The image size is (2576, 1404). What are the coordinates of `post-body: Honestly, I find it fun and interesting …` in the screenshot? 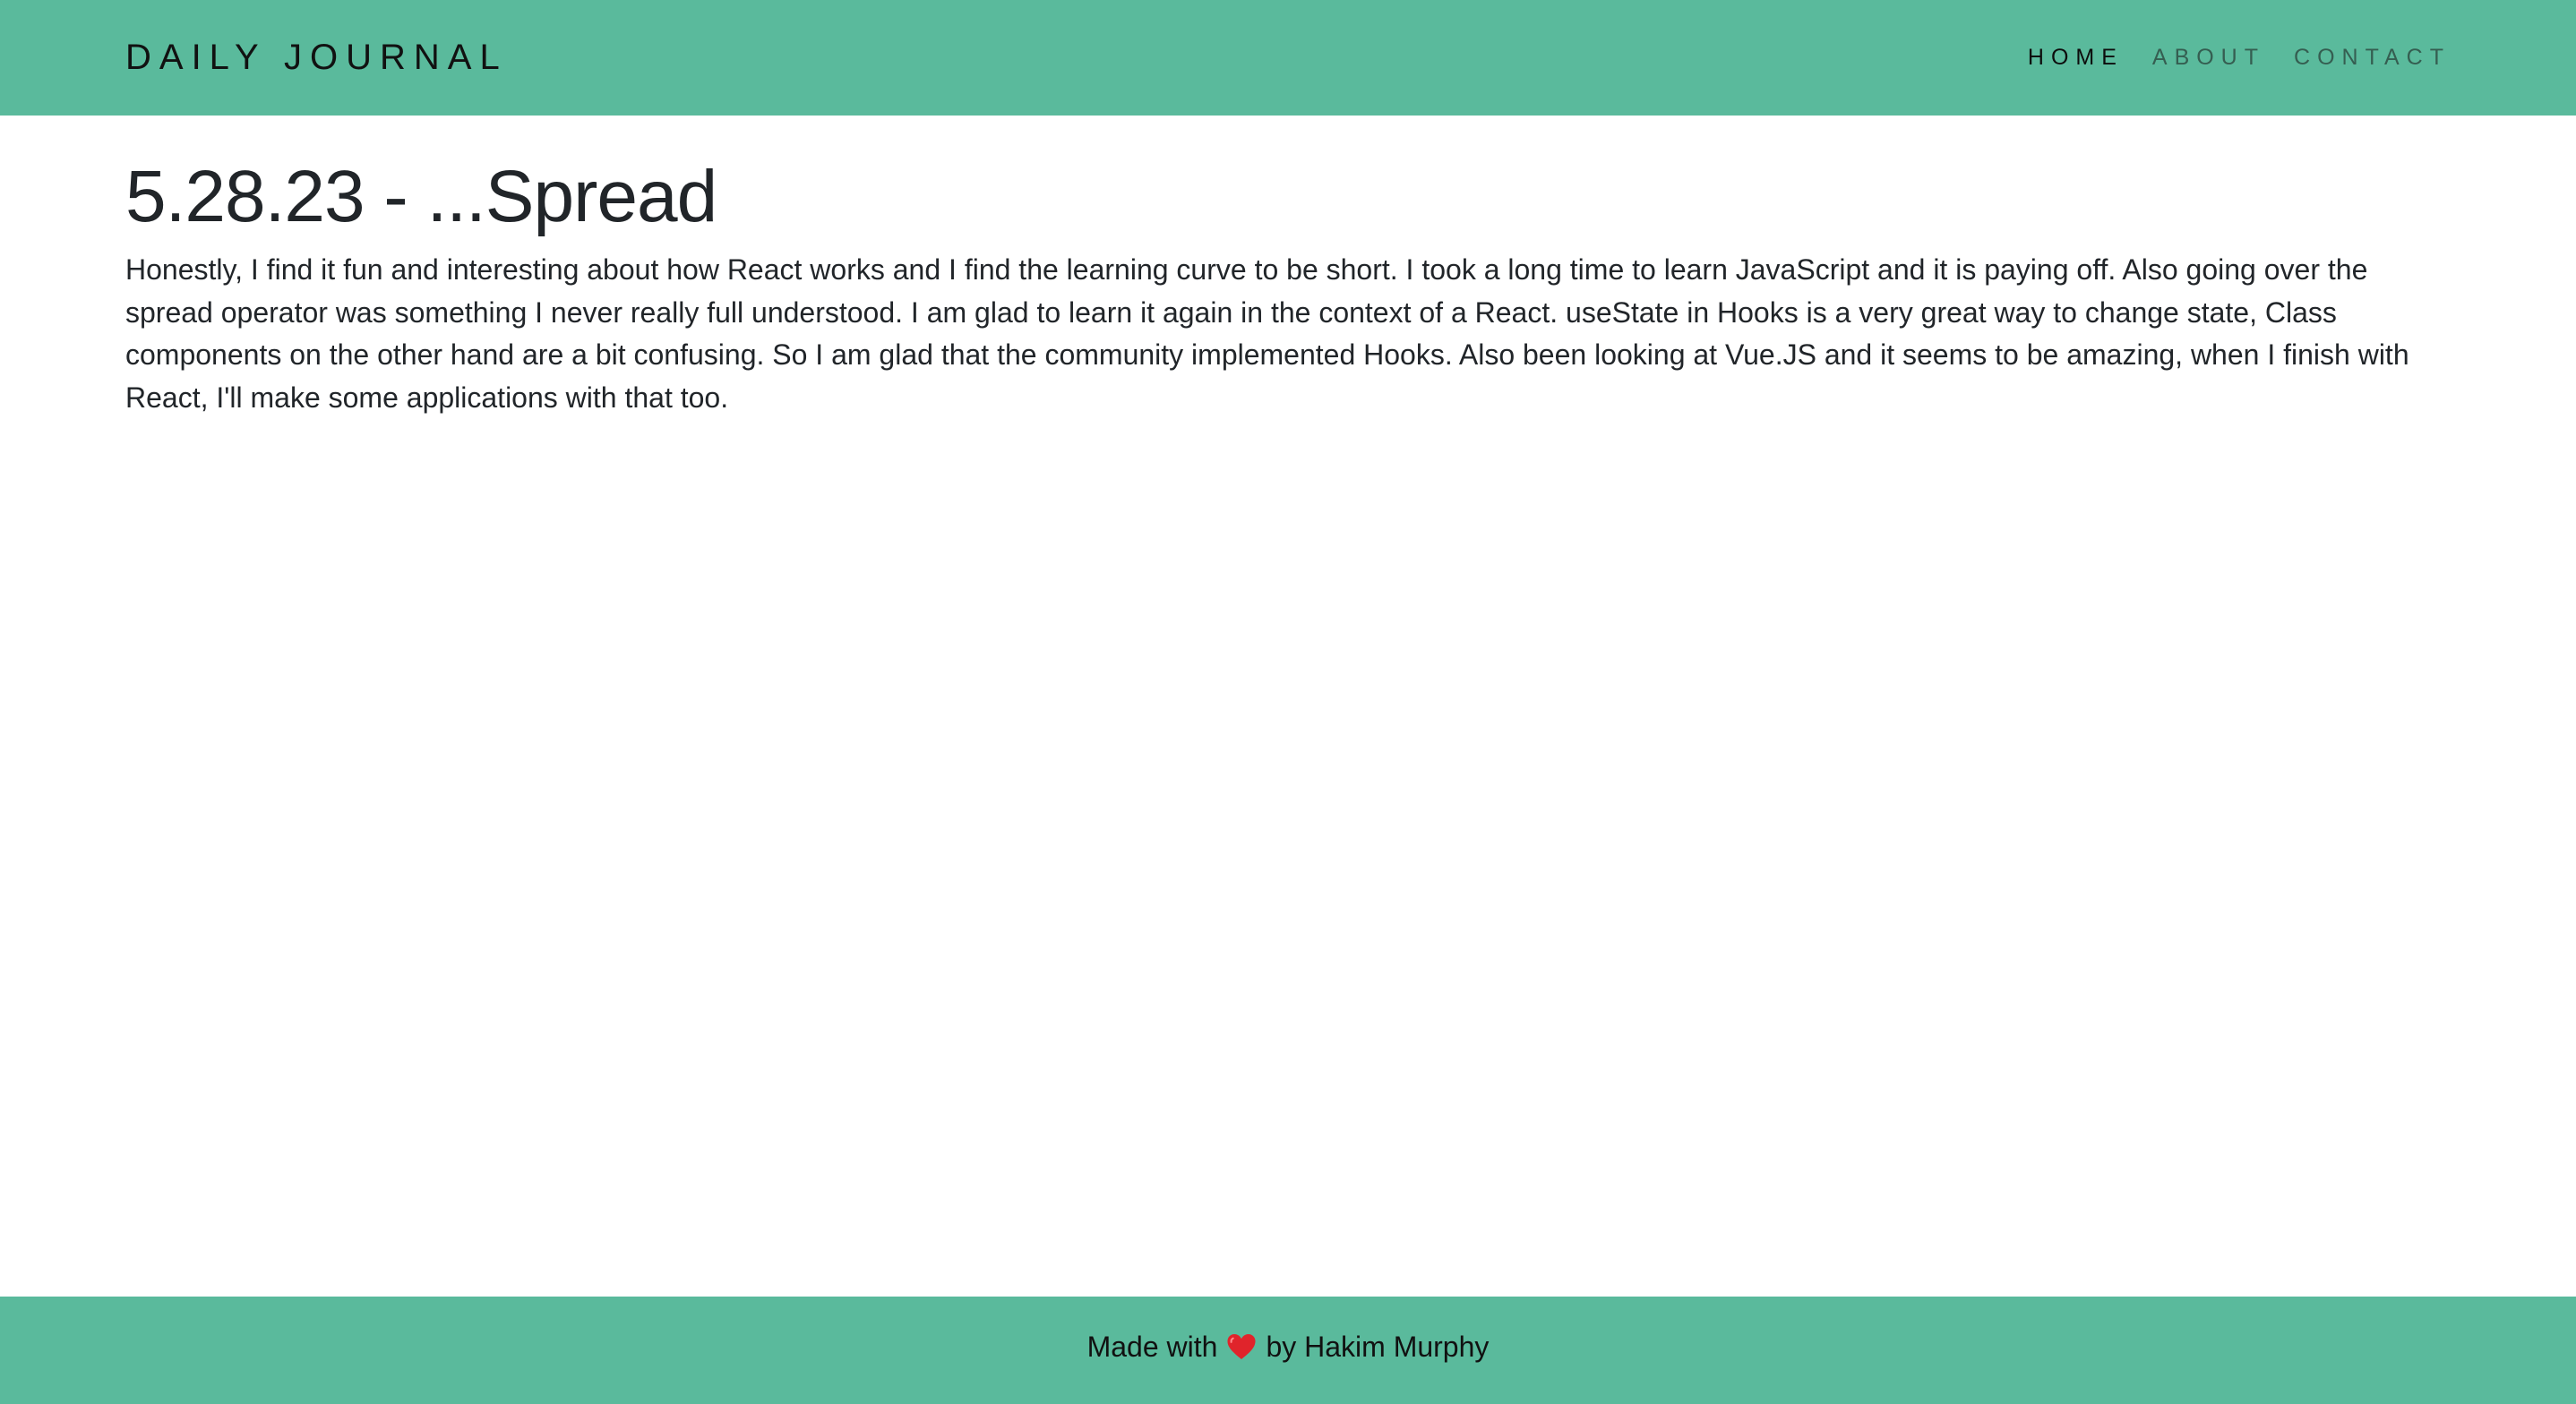 It's located at (1267, 333).